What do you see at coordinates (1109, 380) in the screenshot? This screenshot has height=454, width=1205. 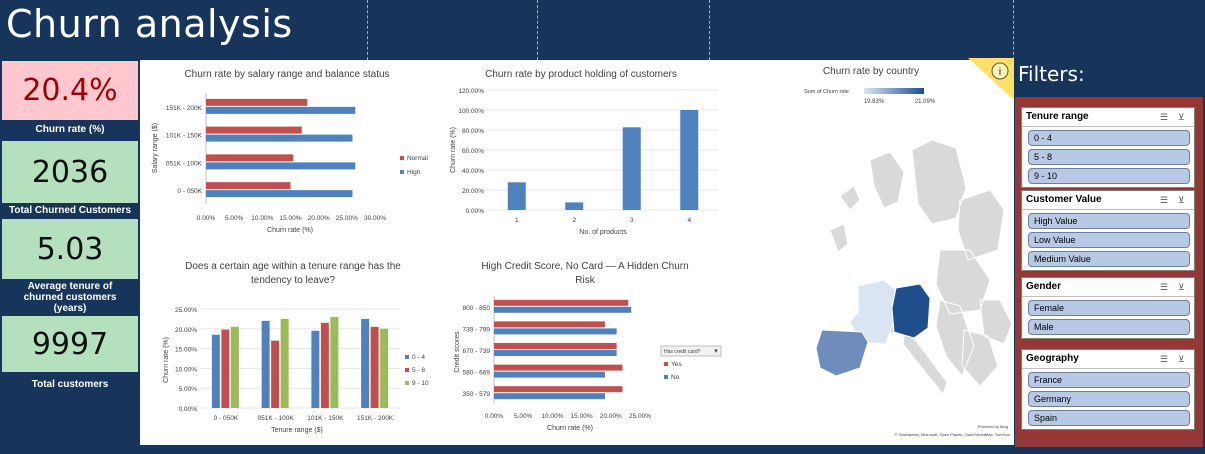 I see `slicer-item: France` at bounding box center [1109, 380].